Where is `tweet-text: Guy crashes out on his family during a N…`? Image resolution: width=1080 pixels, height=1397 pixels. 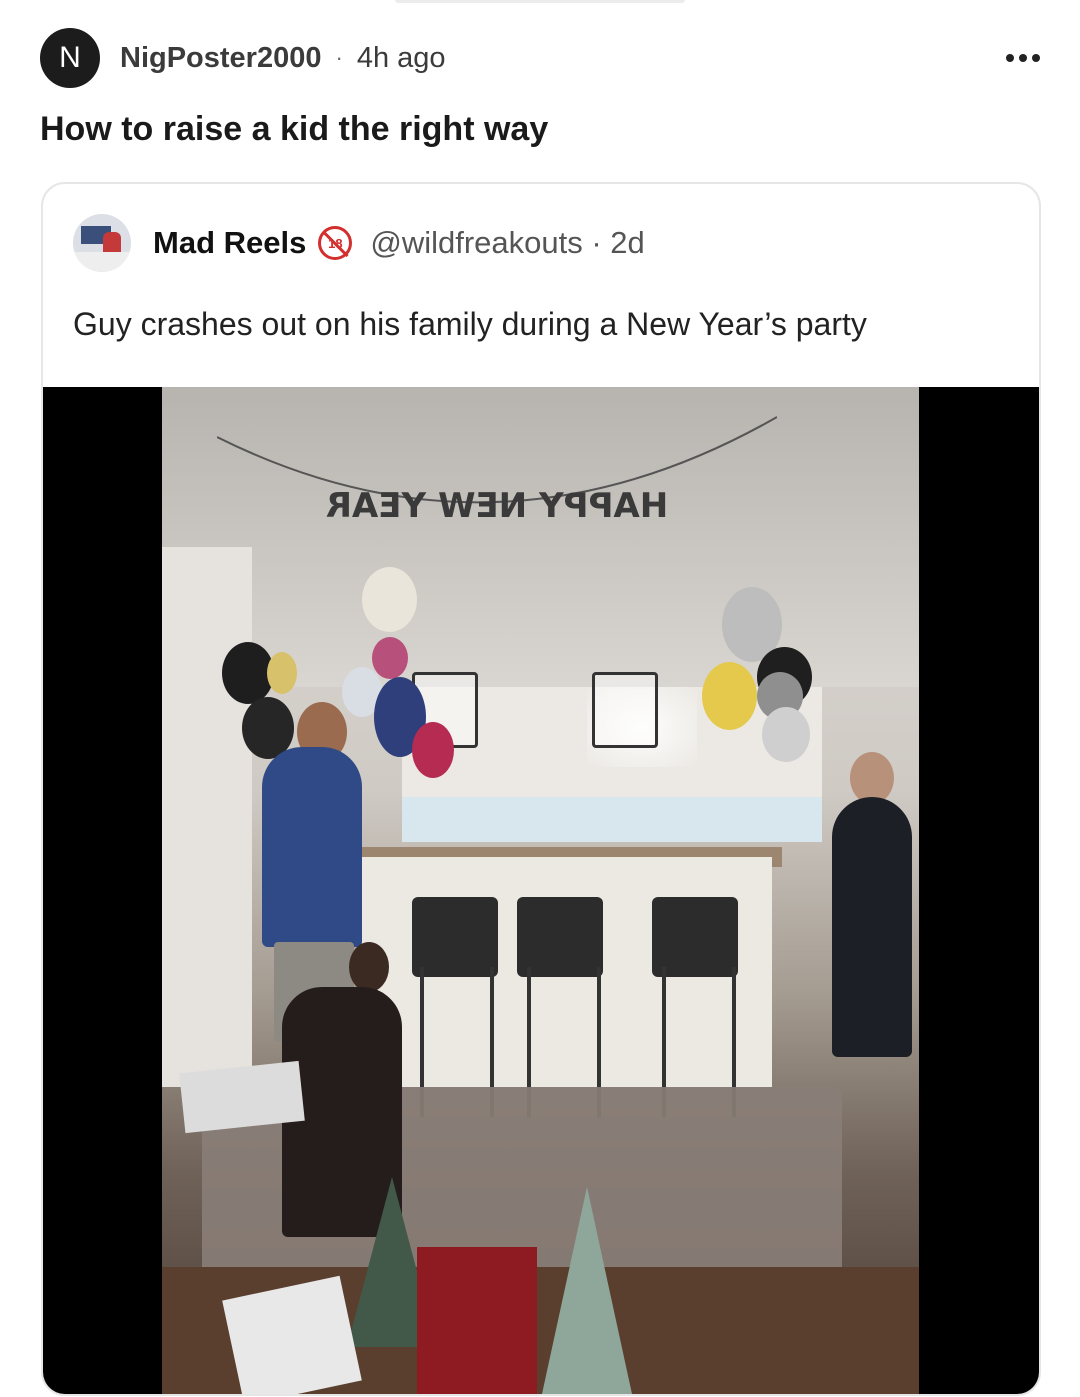
tweet-text: Guy crashes out on his family during a N… is located at coordinates (470, 324).